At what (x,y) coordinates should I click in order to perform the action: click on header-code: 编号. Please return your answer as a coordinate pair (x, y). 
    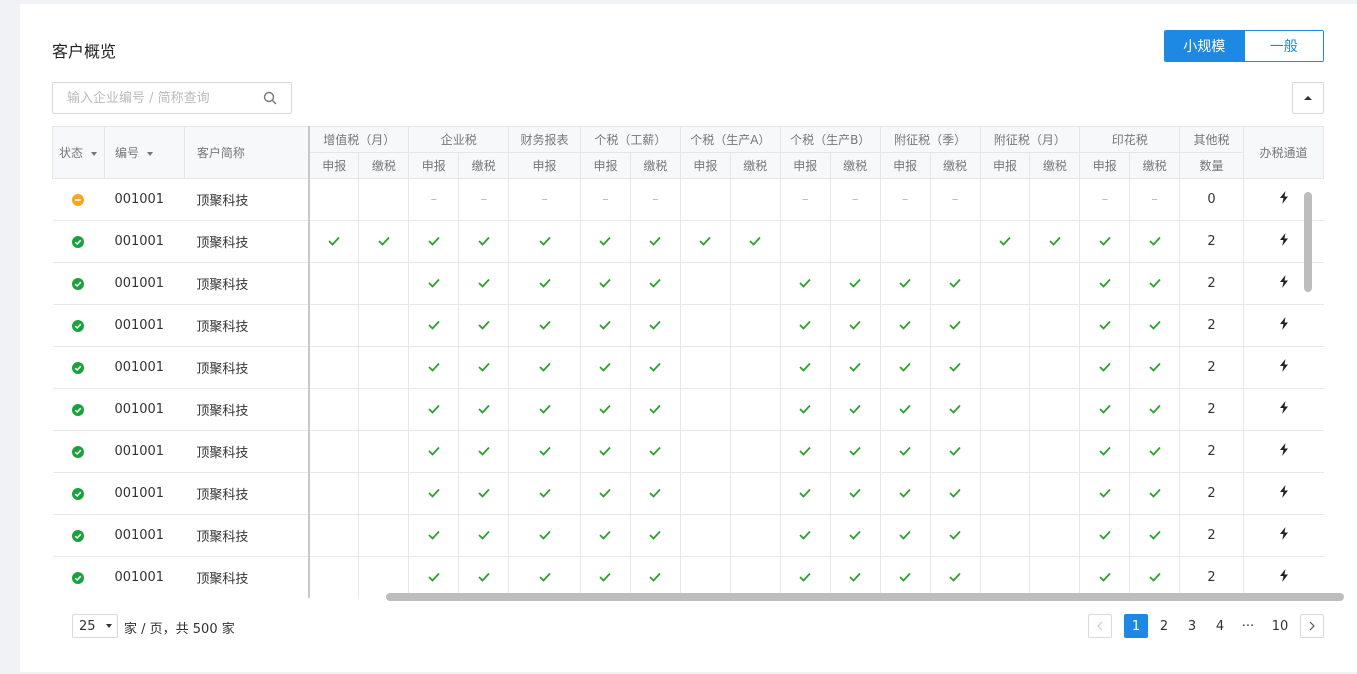
    Looking at the image, I should click on (144, 152).